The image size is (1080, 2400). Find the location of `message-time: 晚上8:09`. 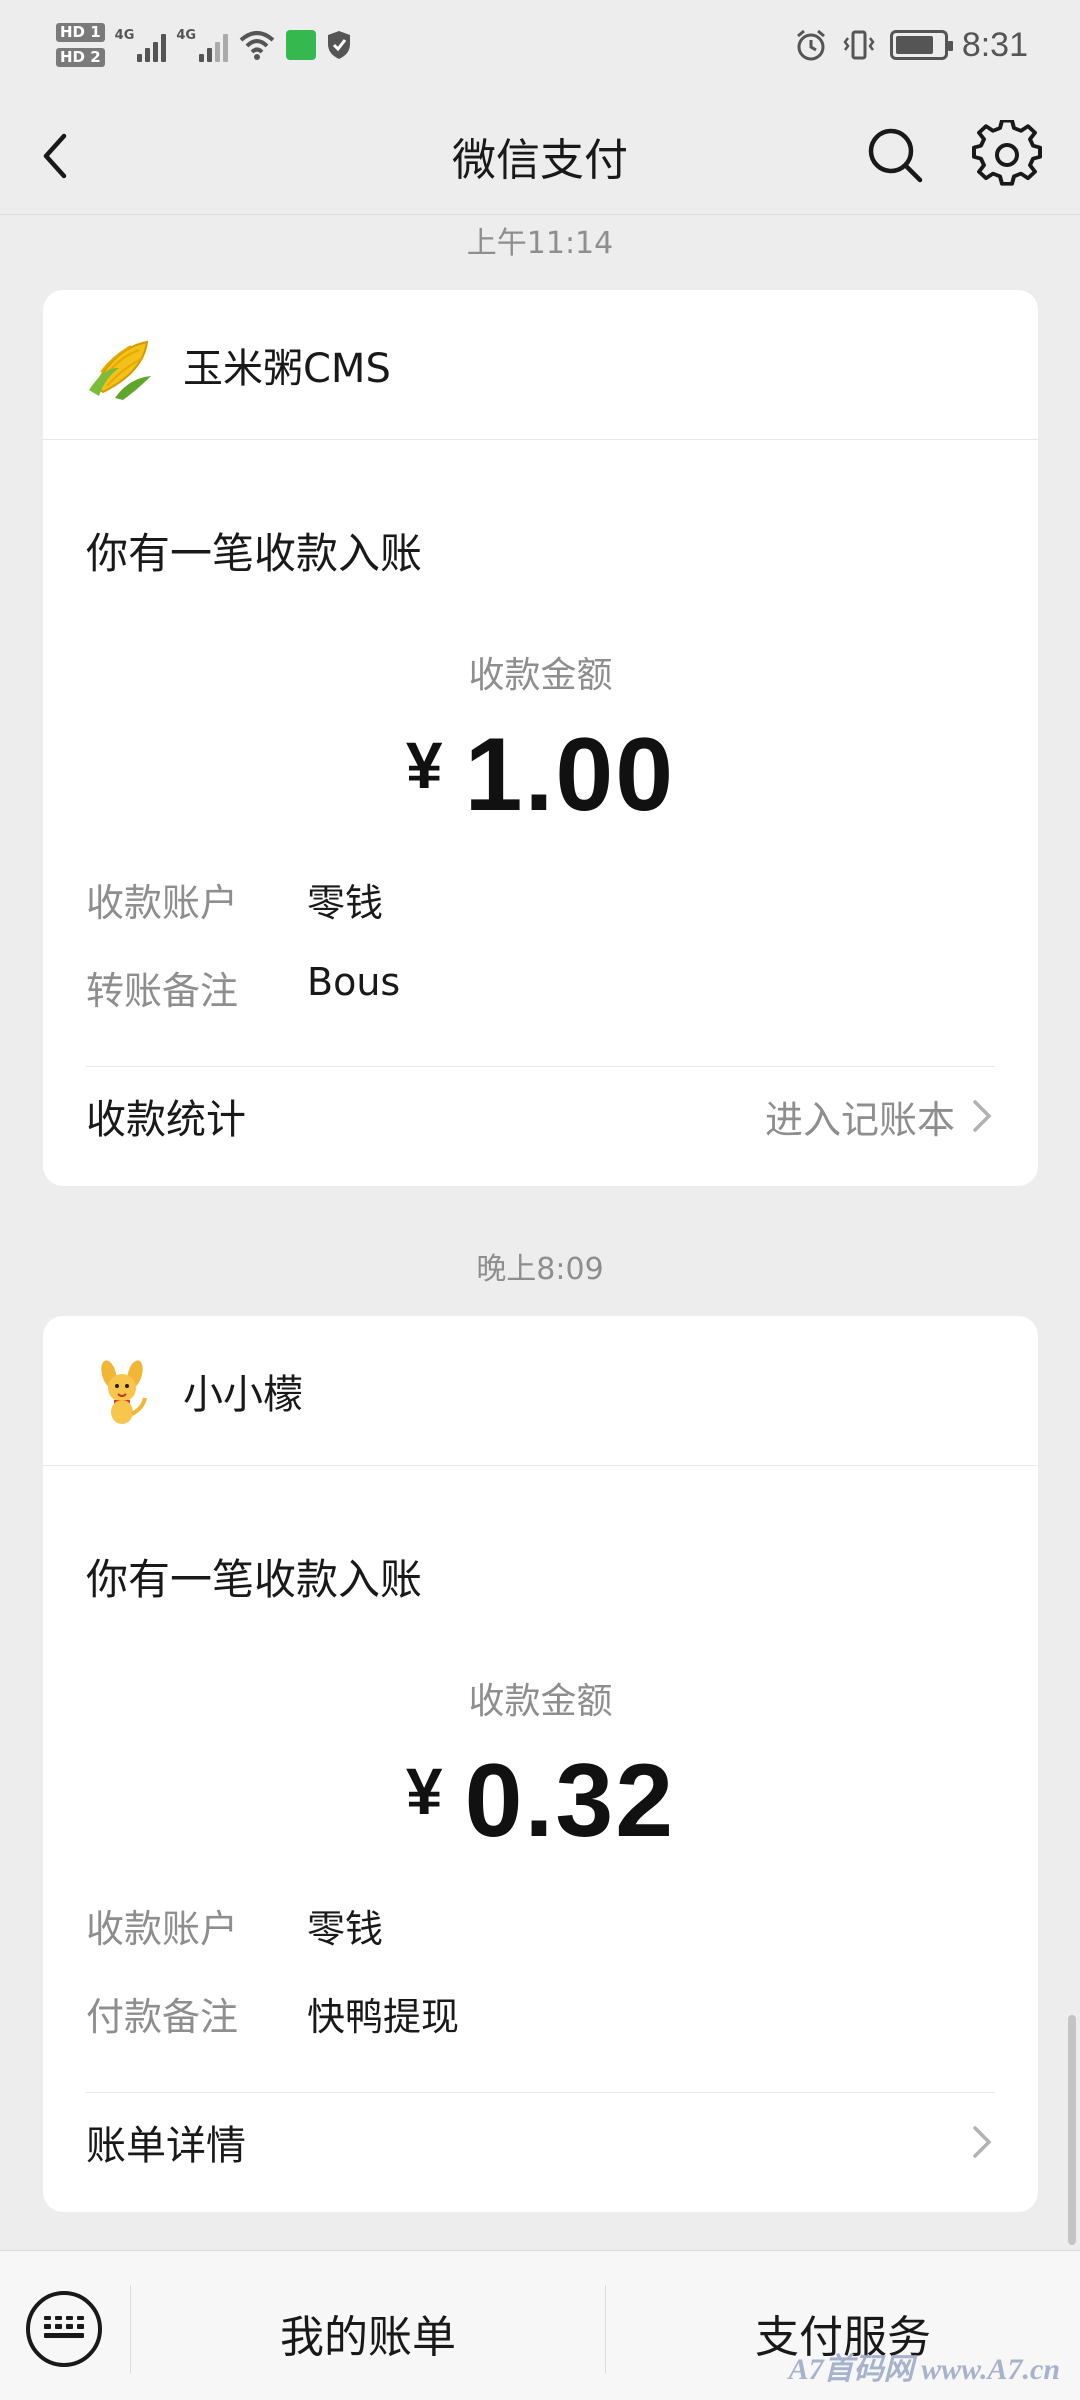

message-time: 晚上8:09 is located at coordinates (540, 1269).